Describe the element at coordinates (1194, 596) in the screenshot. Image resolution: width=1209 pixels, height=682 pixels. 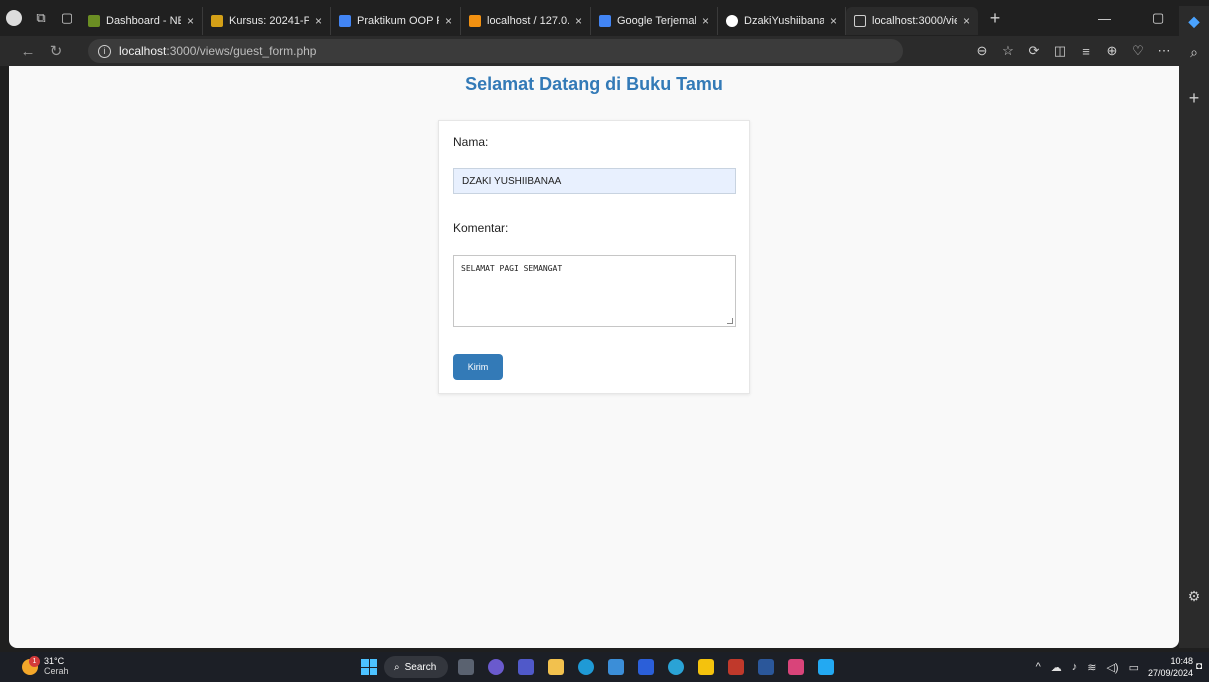
I see `sidebar-settings-icon: ⚙` at that location.